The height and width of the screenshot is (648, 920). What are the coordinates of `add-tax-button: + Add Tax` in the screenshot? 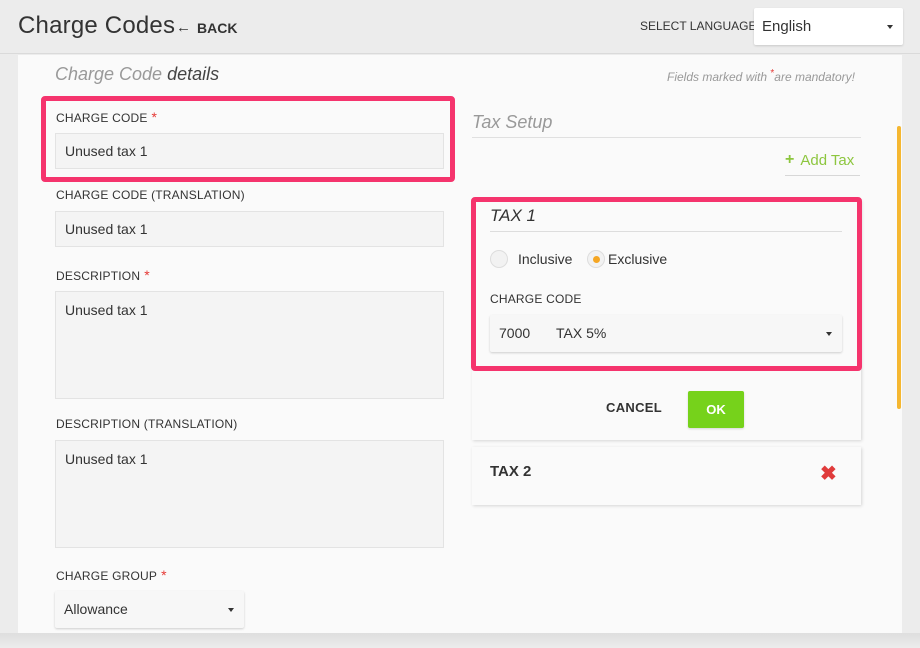 It's located at (819, 160).